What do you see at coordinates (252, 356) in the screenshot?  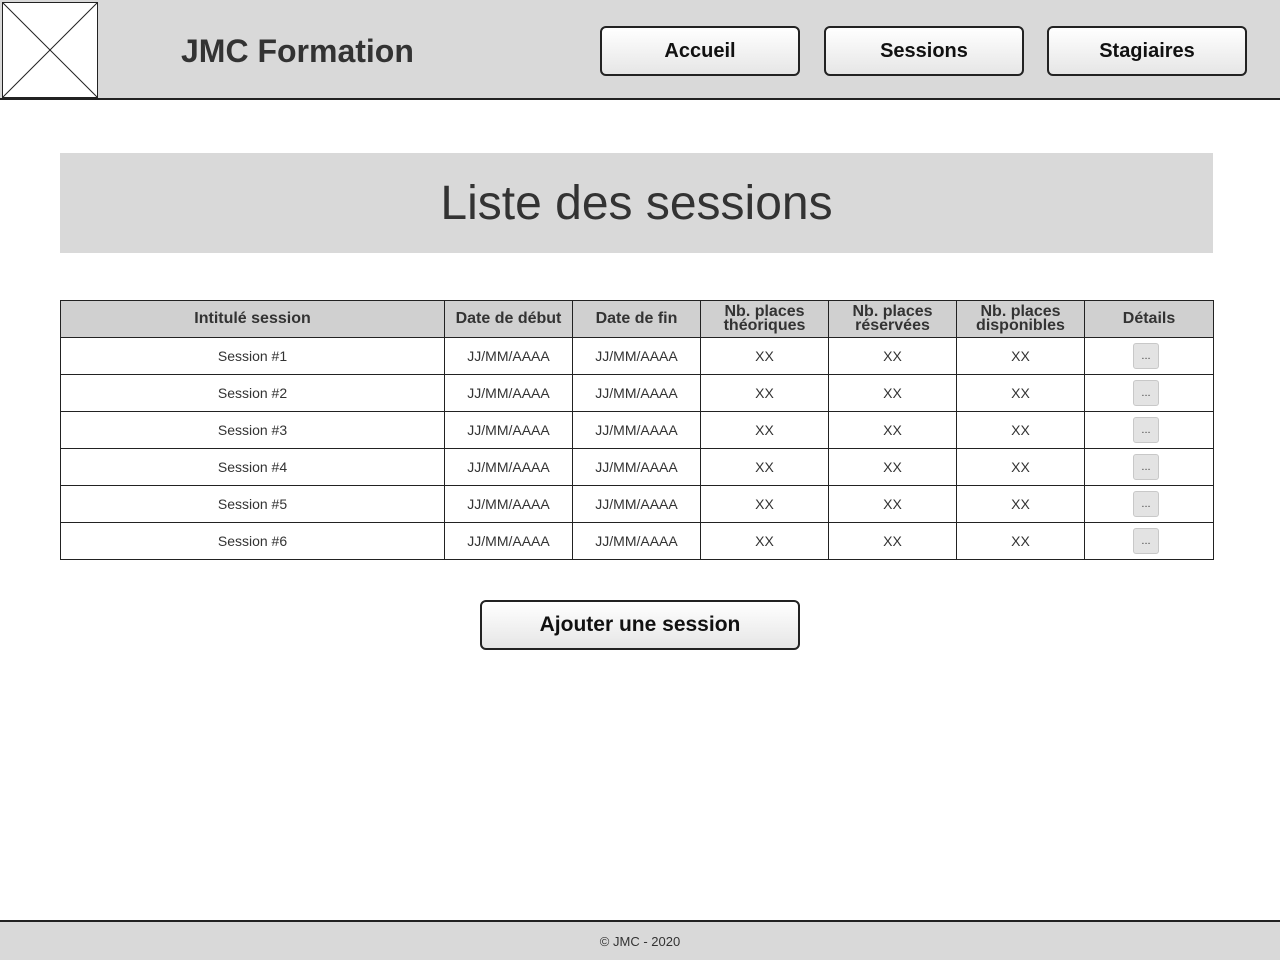 I see `cell-session-name: Session #1` at bounding box center [252, 356].